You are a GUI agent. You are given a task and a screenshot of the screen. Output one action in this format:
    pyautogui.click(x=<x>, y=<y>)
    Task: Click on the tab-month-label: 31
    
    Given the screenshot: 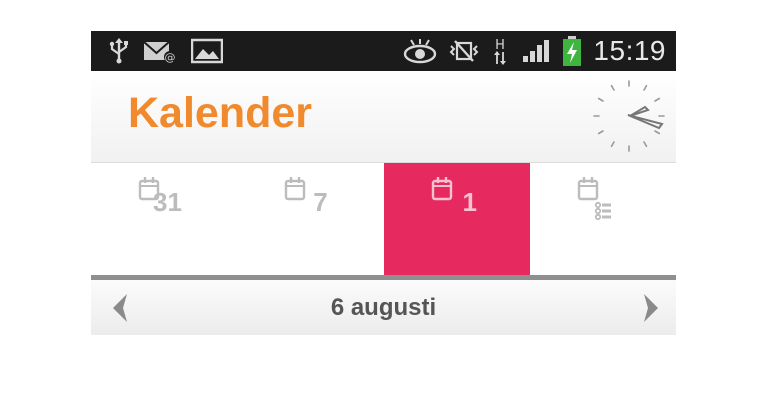 What is the action you would take?
    pyautogui.click(x=167, y=202)
    